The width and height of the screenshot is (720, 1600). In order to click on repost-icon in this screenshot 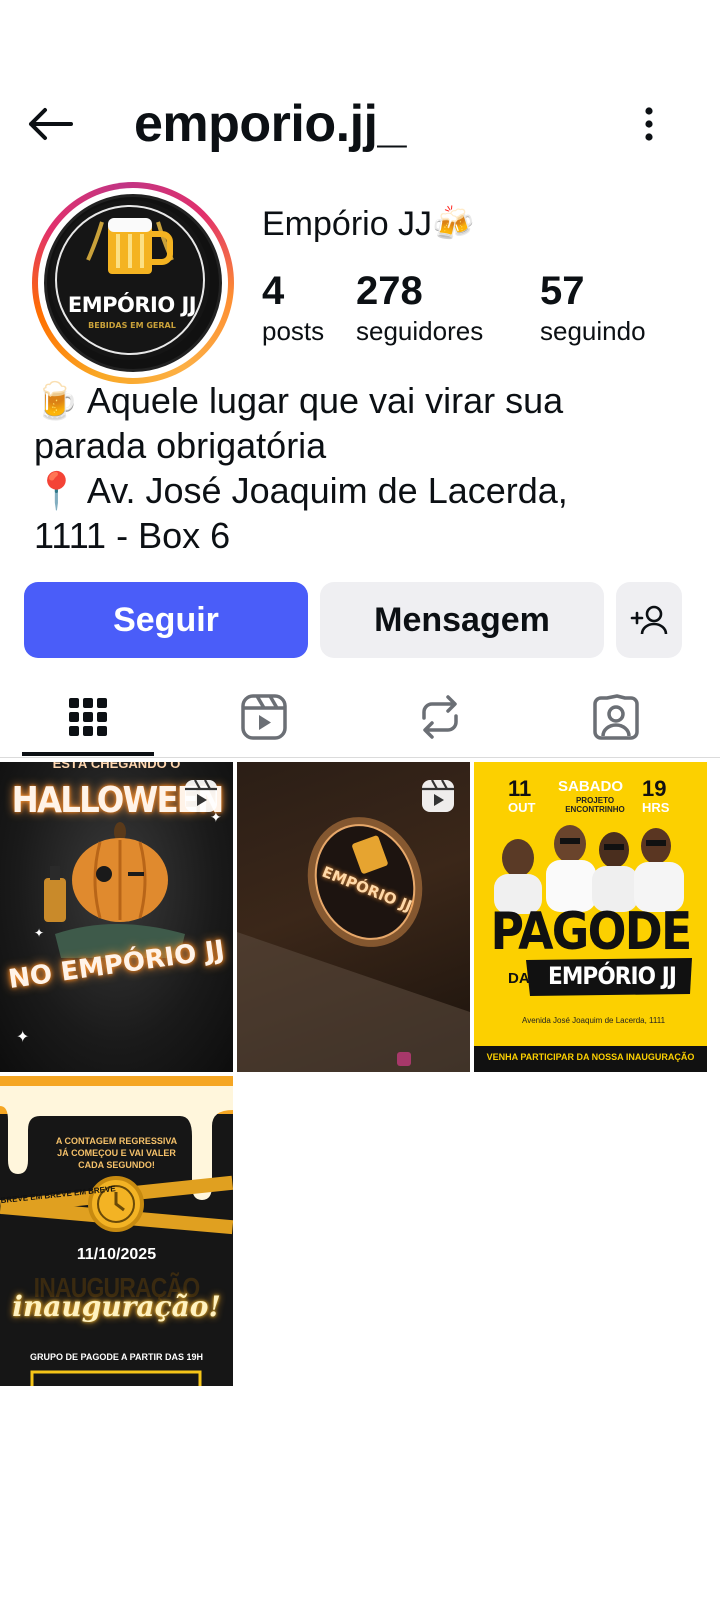, I will do `click(440, 717)`.